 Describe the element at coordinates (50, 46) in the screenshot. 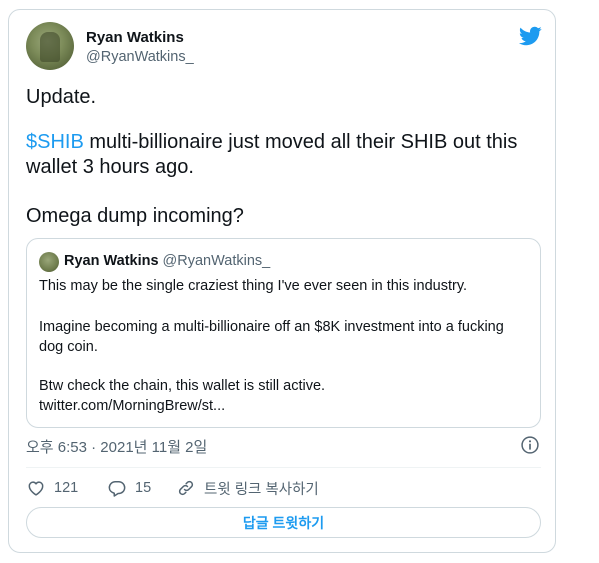

I see `avatar` at that location.